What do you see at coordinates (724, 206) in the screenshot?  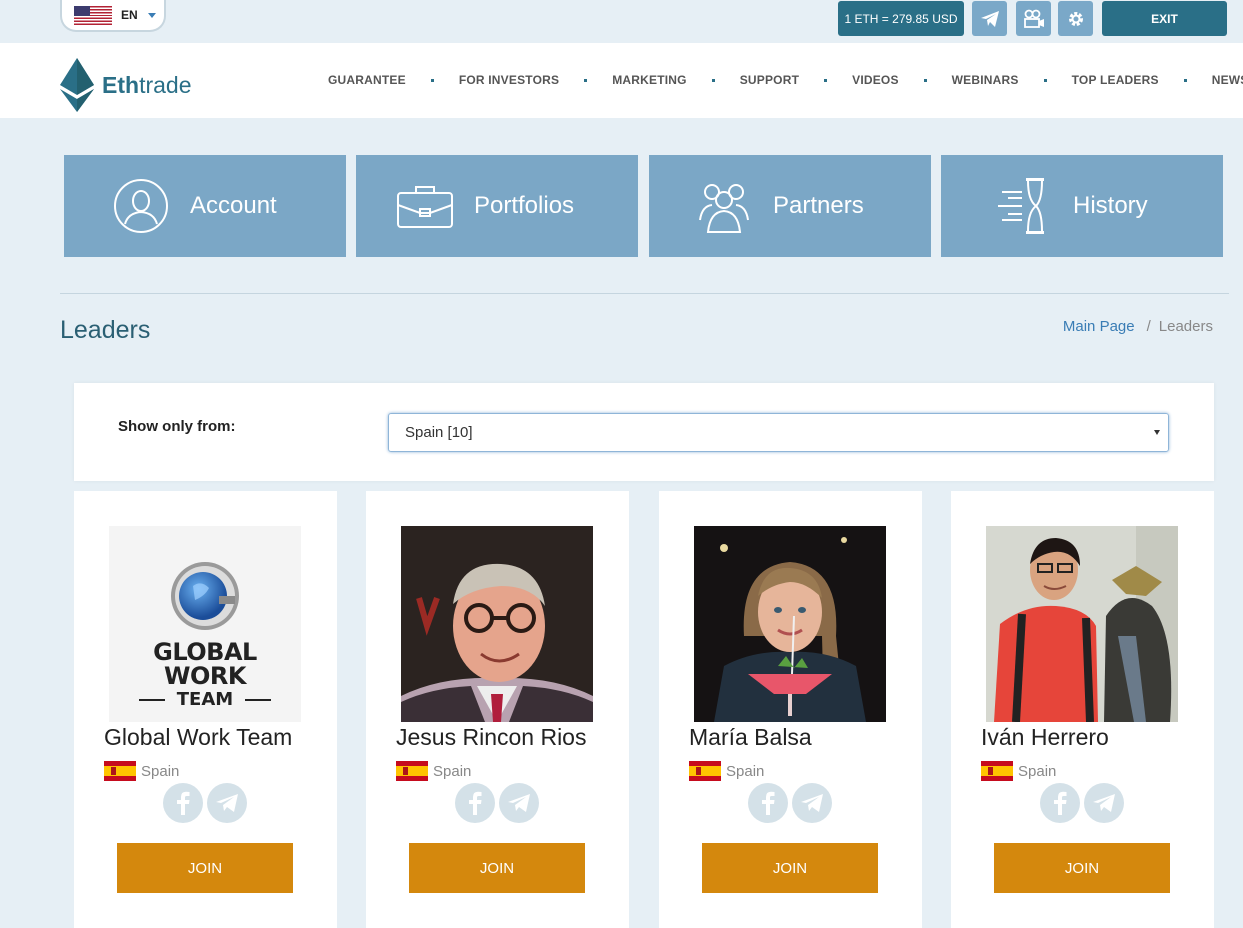 I see `people-group-icon` at bounding box center [724, 206].